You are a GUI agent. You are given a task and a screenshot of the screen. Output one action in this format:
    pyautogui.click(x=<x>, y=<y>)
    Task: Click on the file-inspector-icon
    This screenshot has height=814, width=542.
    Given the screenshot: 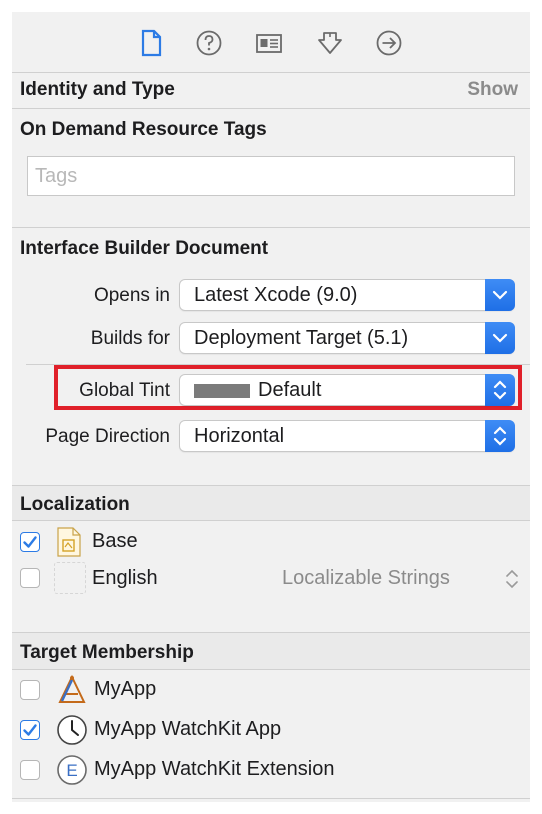 What is the action you would take?
    pyautogui.click(x=151, y=43)
    